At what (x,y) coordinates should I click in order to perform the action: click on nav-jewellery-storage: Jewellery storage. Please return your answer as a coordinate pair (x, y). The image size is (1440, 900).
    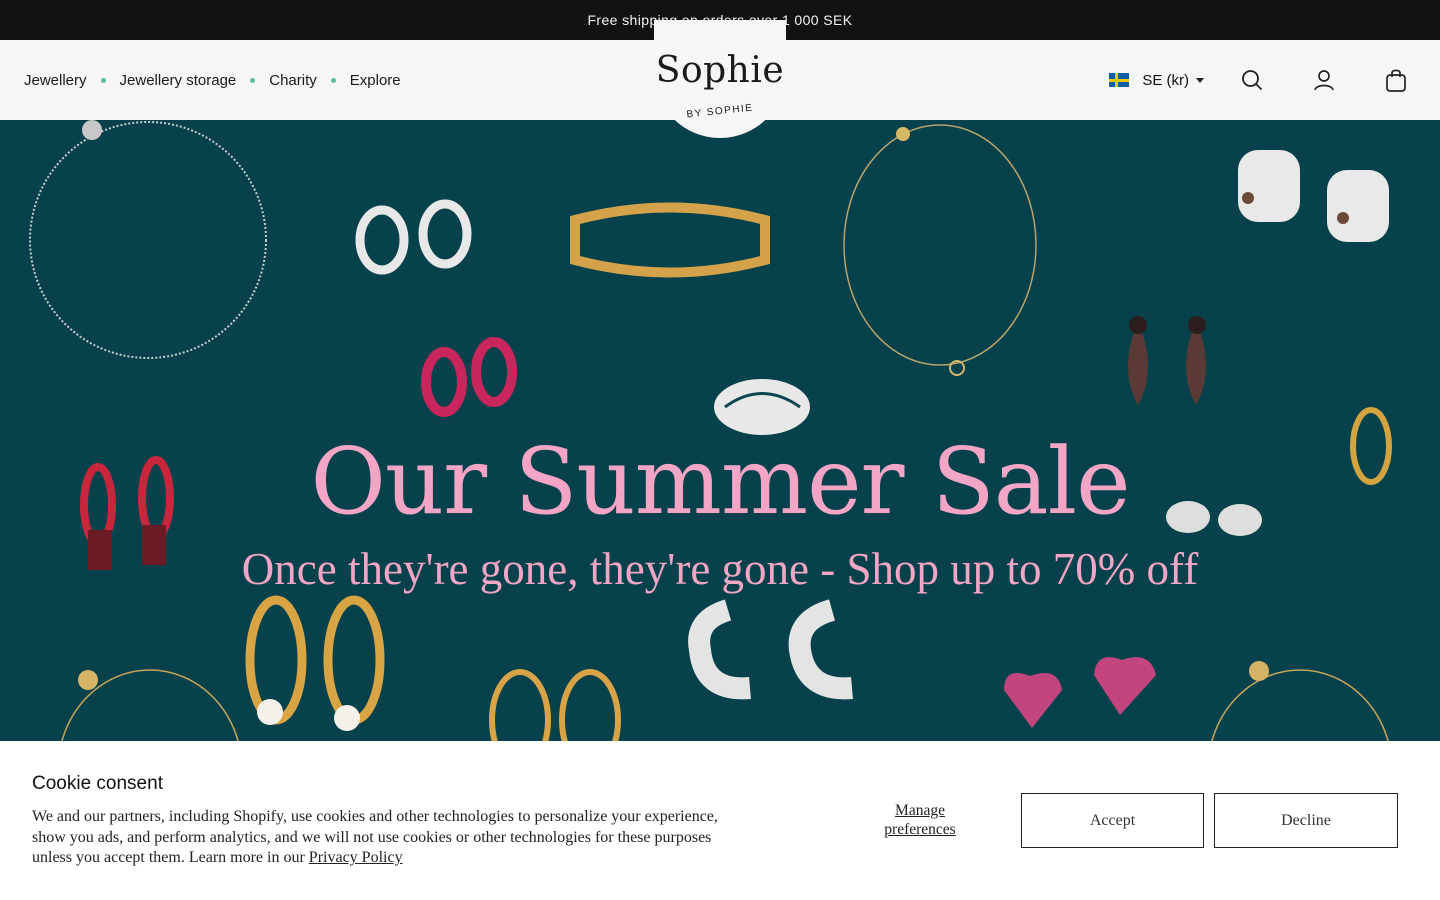
    Looking at the image, I should click on (178, 80).